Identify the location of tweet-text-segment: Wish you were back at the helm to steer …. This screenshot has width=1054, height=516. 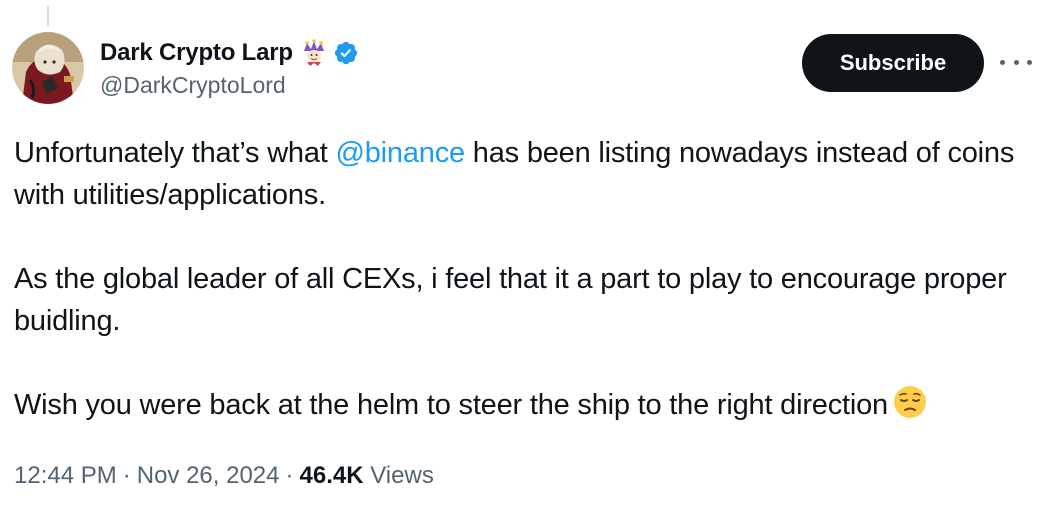
(451, 405).